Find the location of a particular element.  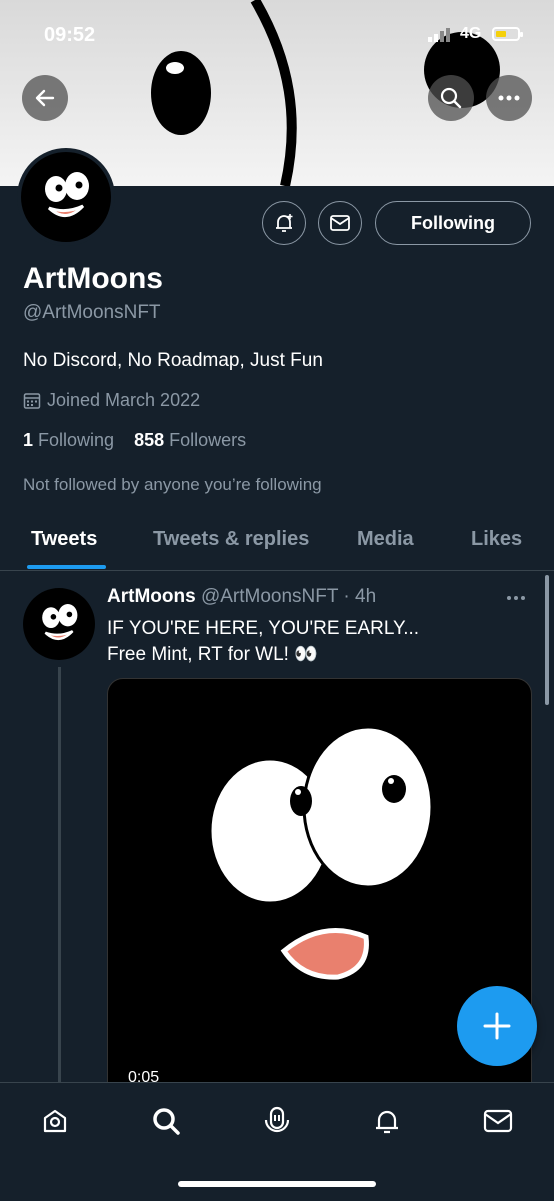

signal-icon is located at coordinates (439, 35).